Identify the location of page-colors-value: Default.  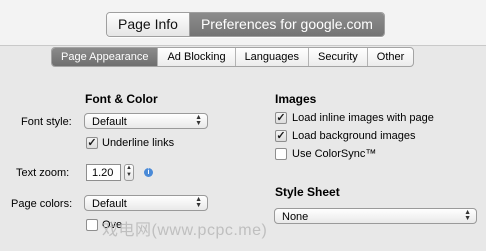
(109, 204).